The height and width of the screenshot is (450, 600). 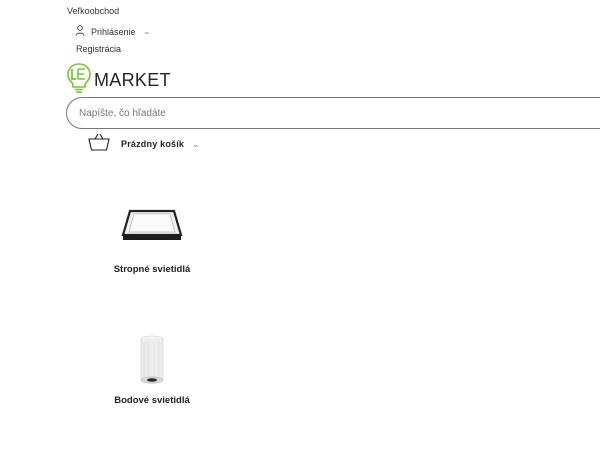 I want to click on basket-icon, so click(x=99, y=144).